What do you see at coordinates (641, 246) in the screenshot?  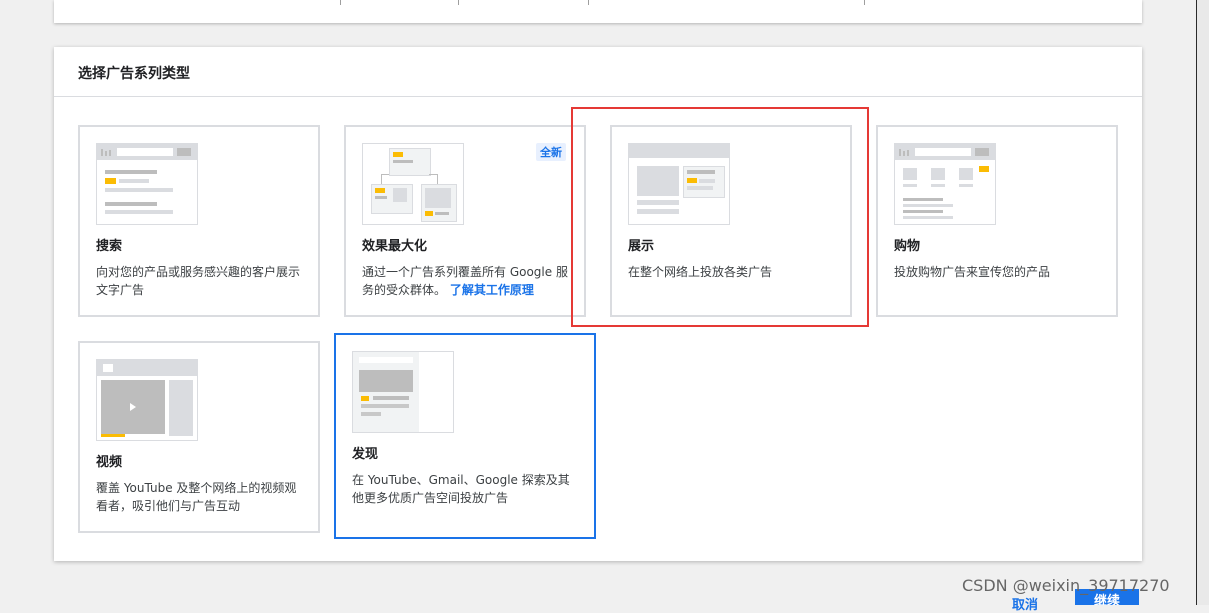 I see `tile-display-name: 展示` at bounding box center [641, 246].